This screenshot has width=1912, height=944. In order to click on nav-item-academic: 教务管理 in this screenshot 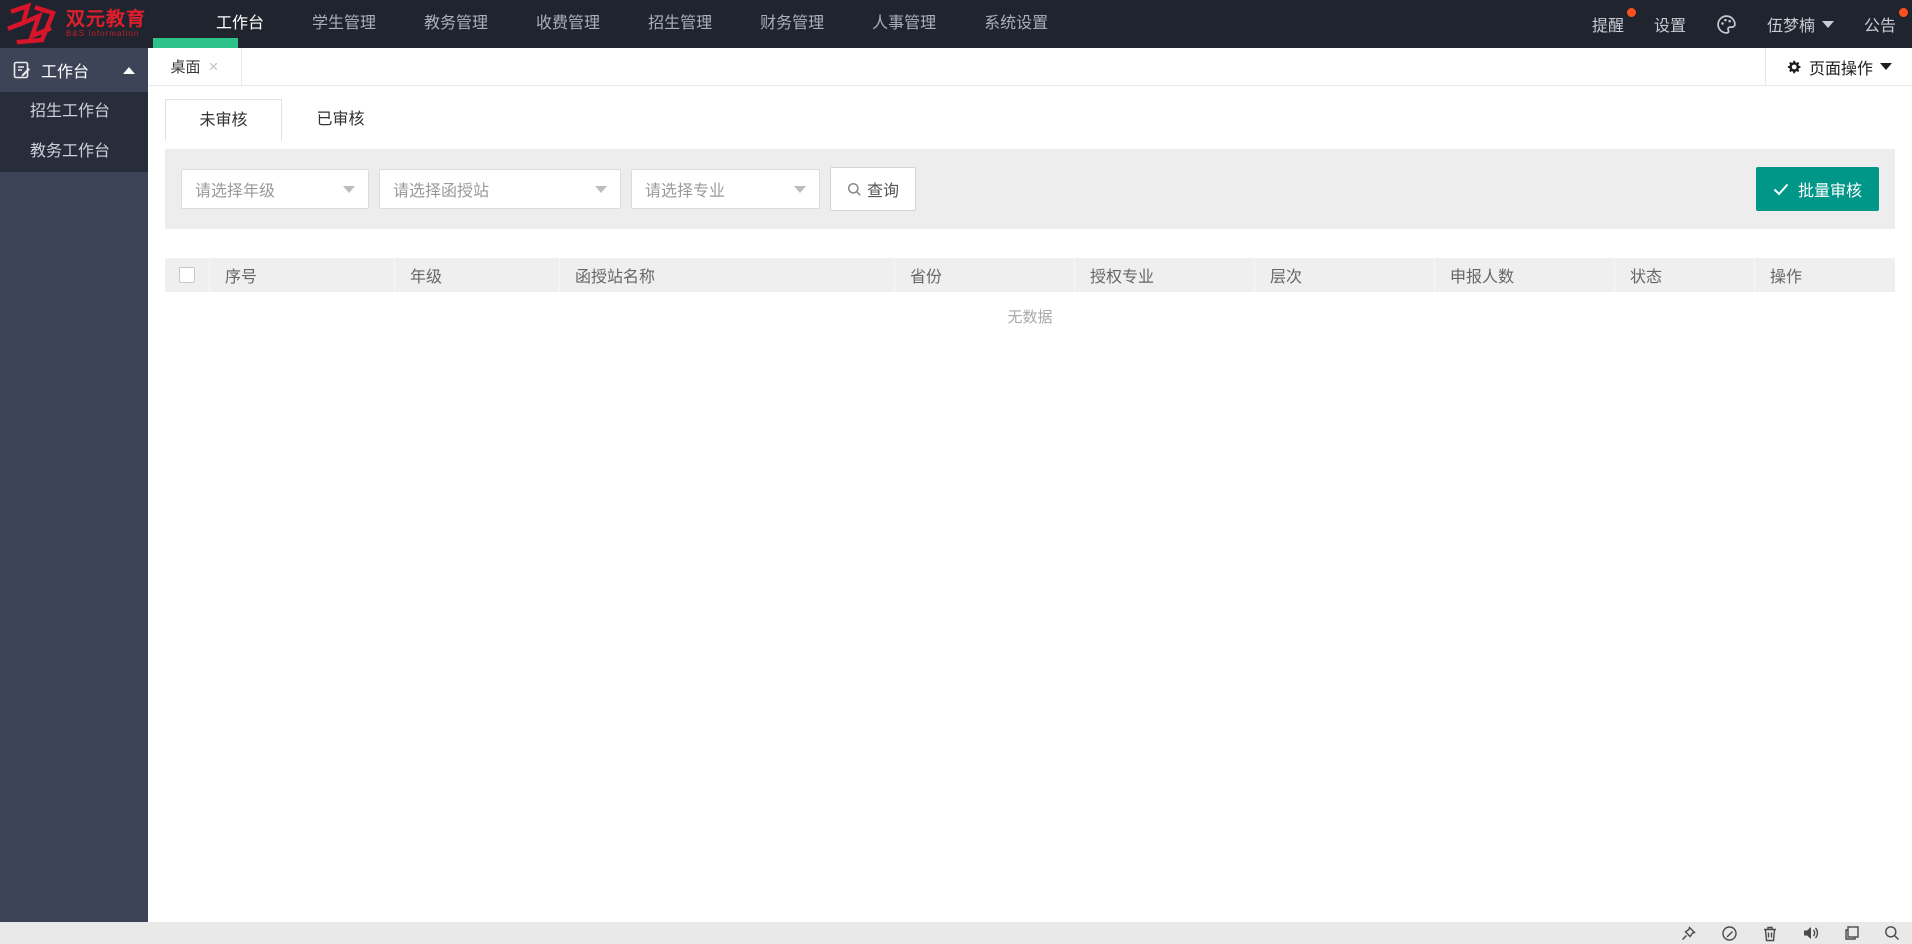, I will do `click(456, 24)`.